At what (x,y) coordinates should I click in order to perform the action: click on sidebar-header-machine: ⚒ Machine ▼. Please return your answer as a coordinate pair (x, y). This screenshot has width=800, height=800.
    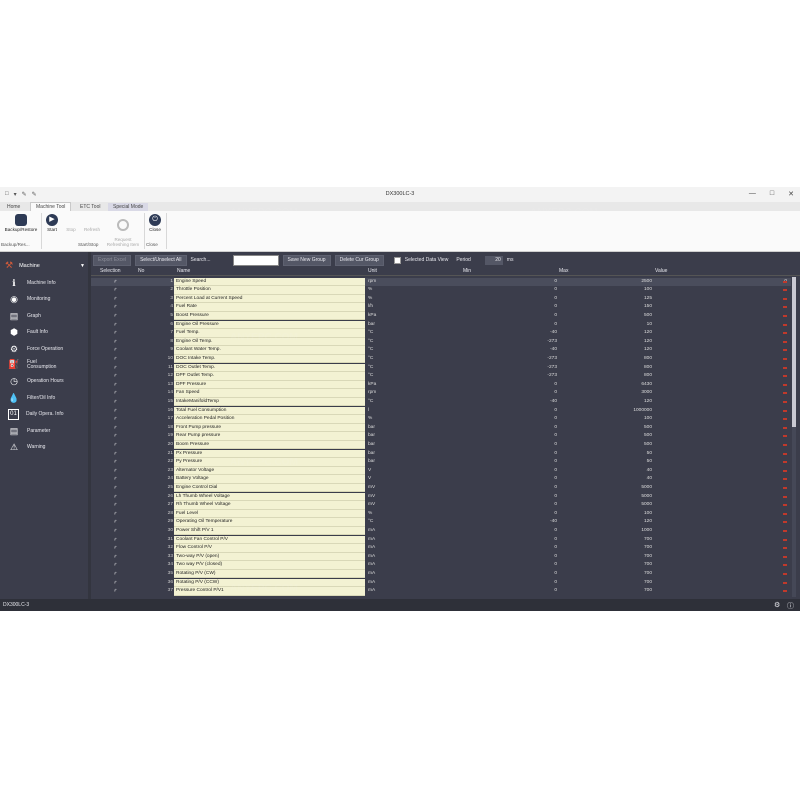
    Looking at the image, I should click on (45, 265).